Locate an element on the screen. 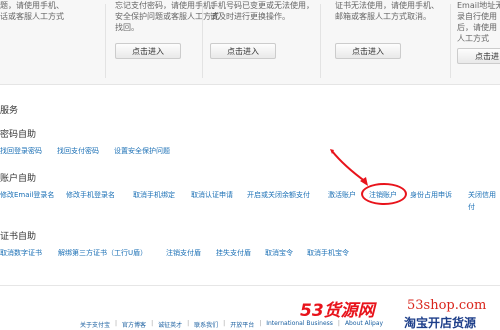 The image size is (500, 330). enter-button: 点击进 is located at coordinates (478, 56).